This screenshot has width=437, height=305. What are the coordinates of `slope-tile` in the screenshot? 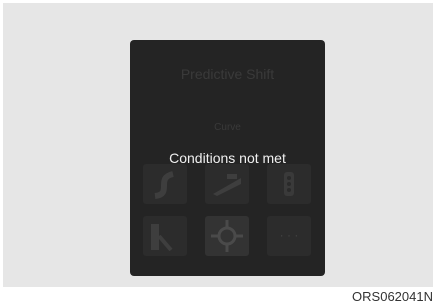 It's located at (227, 184).